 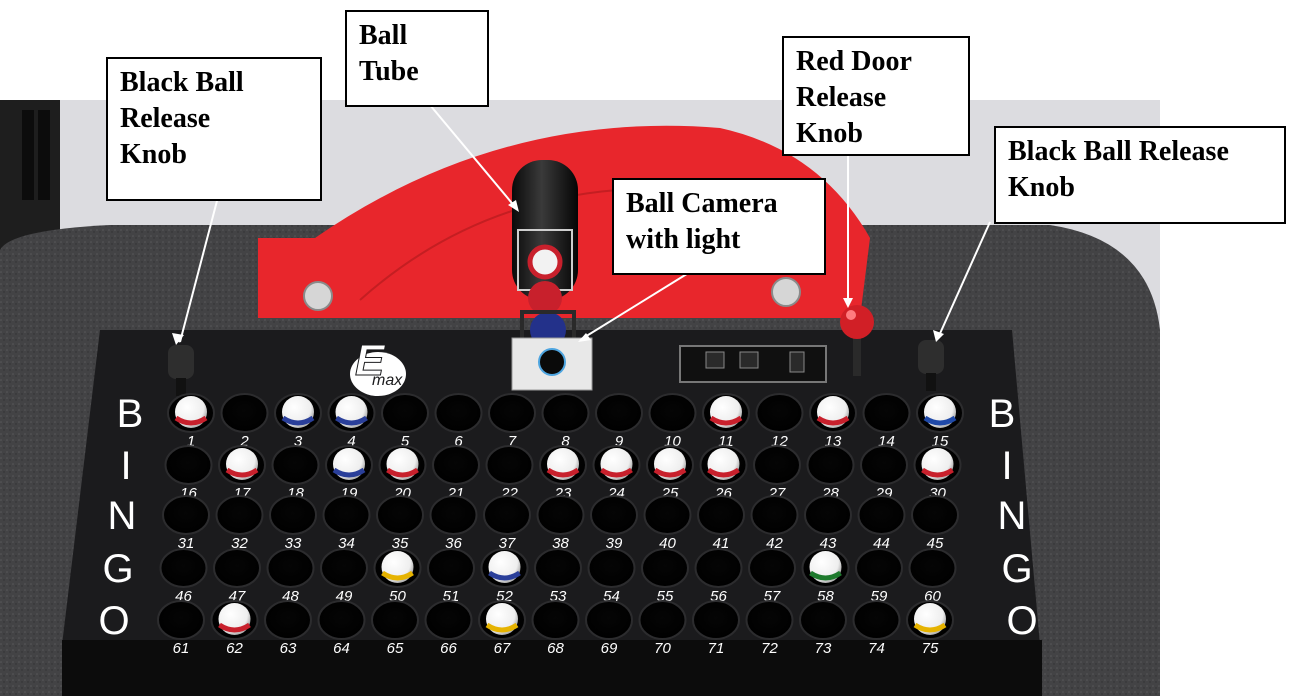 I want to click on bingo-number-label: 63, so click(x=288, y=648).